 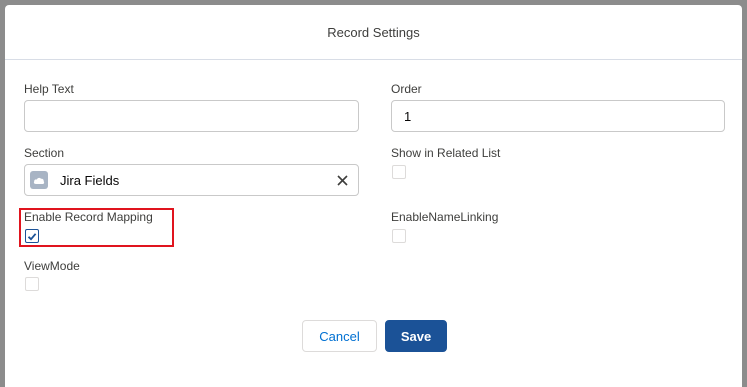 What do you see at coordinates (406, 89) in the screenshot?
I see `order-label: Order` at bounding box center [406, 89].